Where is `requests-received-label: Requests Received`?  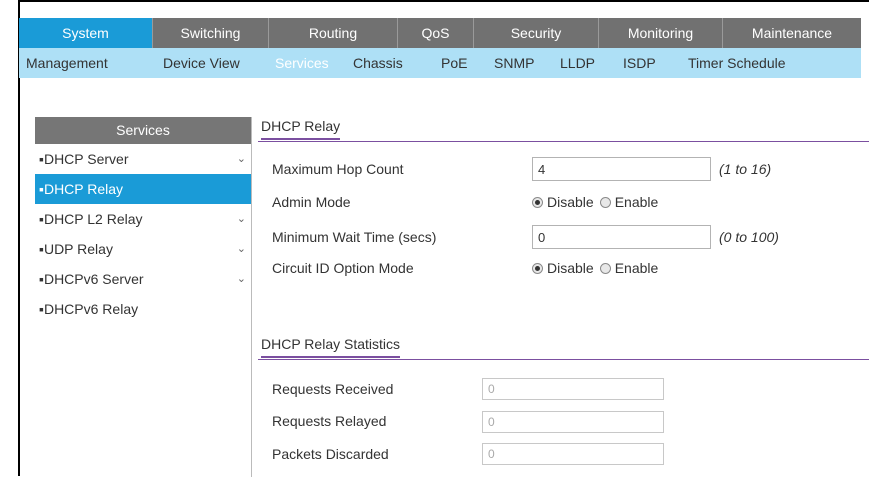 requests-received-label: Requests Received is located at coordinates (333, 389).